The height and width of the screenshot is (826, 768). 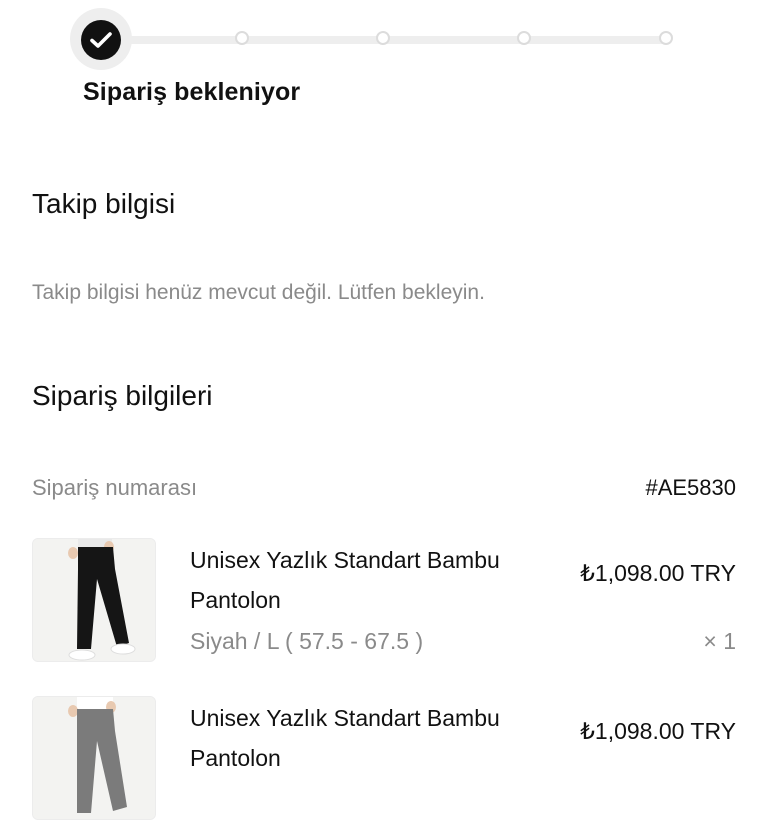 What do you see at coordinates (115, 487) in the screenshot?
I see `order-number-label: Sipariş numarası` at bounding box center [115, 487].